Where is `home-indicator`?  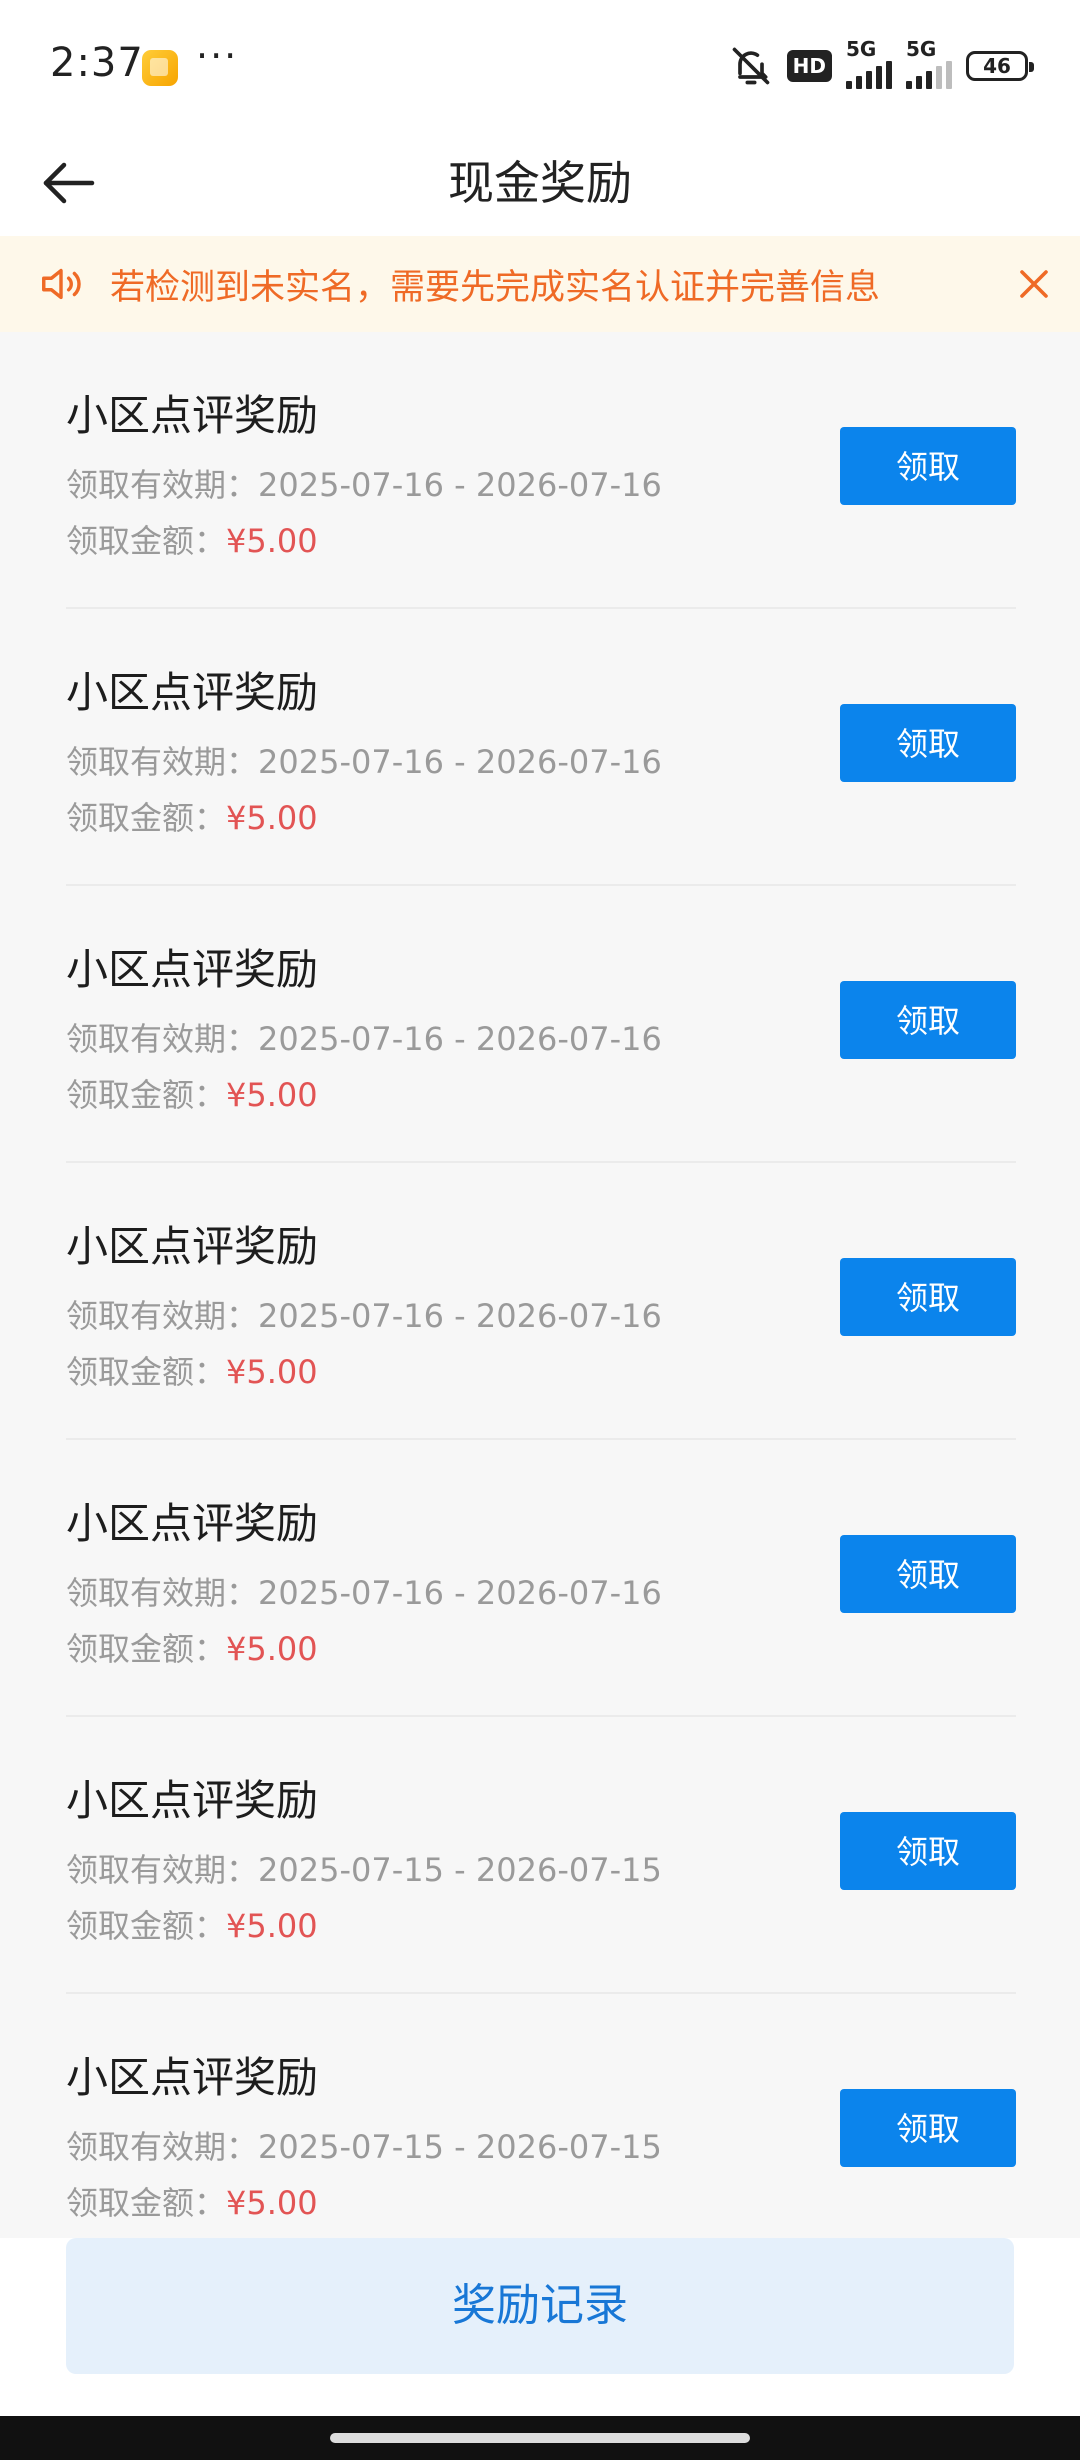
home-indicator is located at coordinates (540, 2438).